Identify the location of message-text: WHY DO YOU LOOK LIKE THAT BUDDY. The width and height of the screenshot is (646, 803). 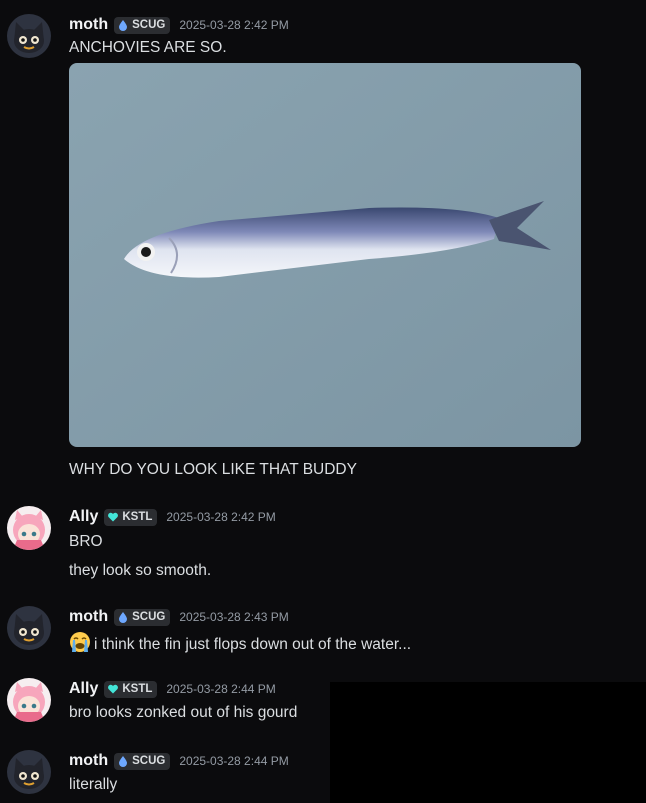
(213, 469).